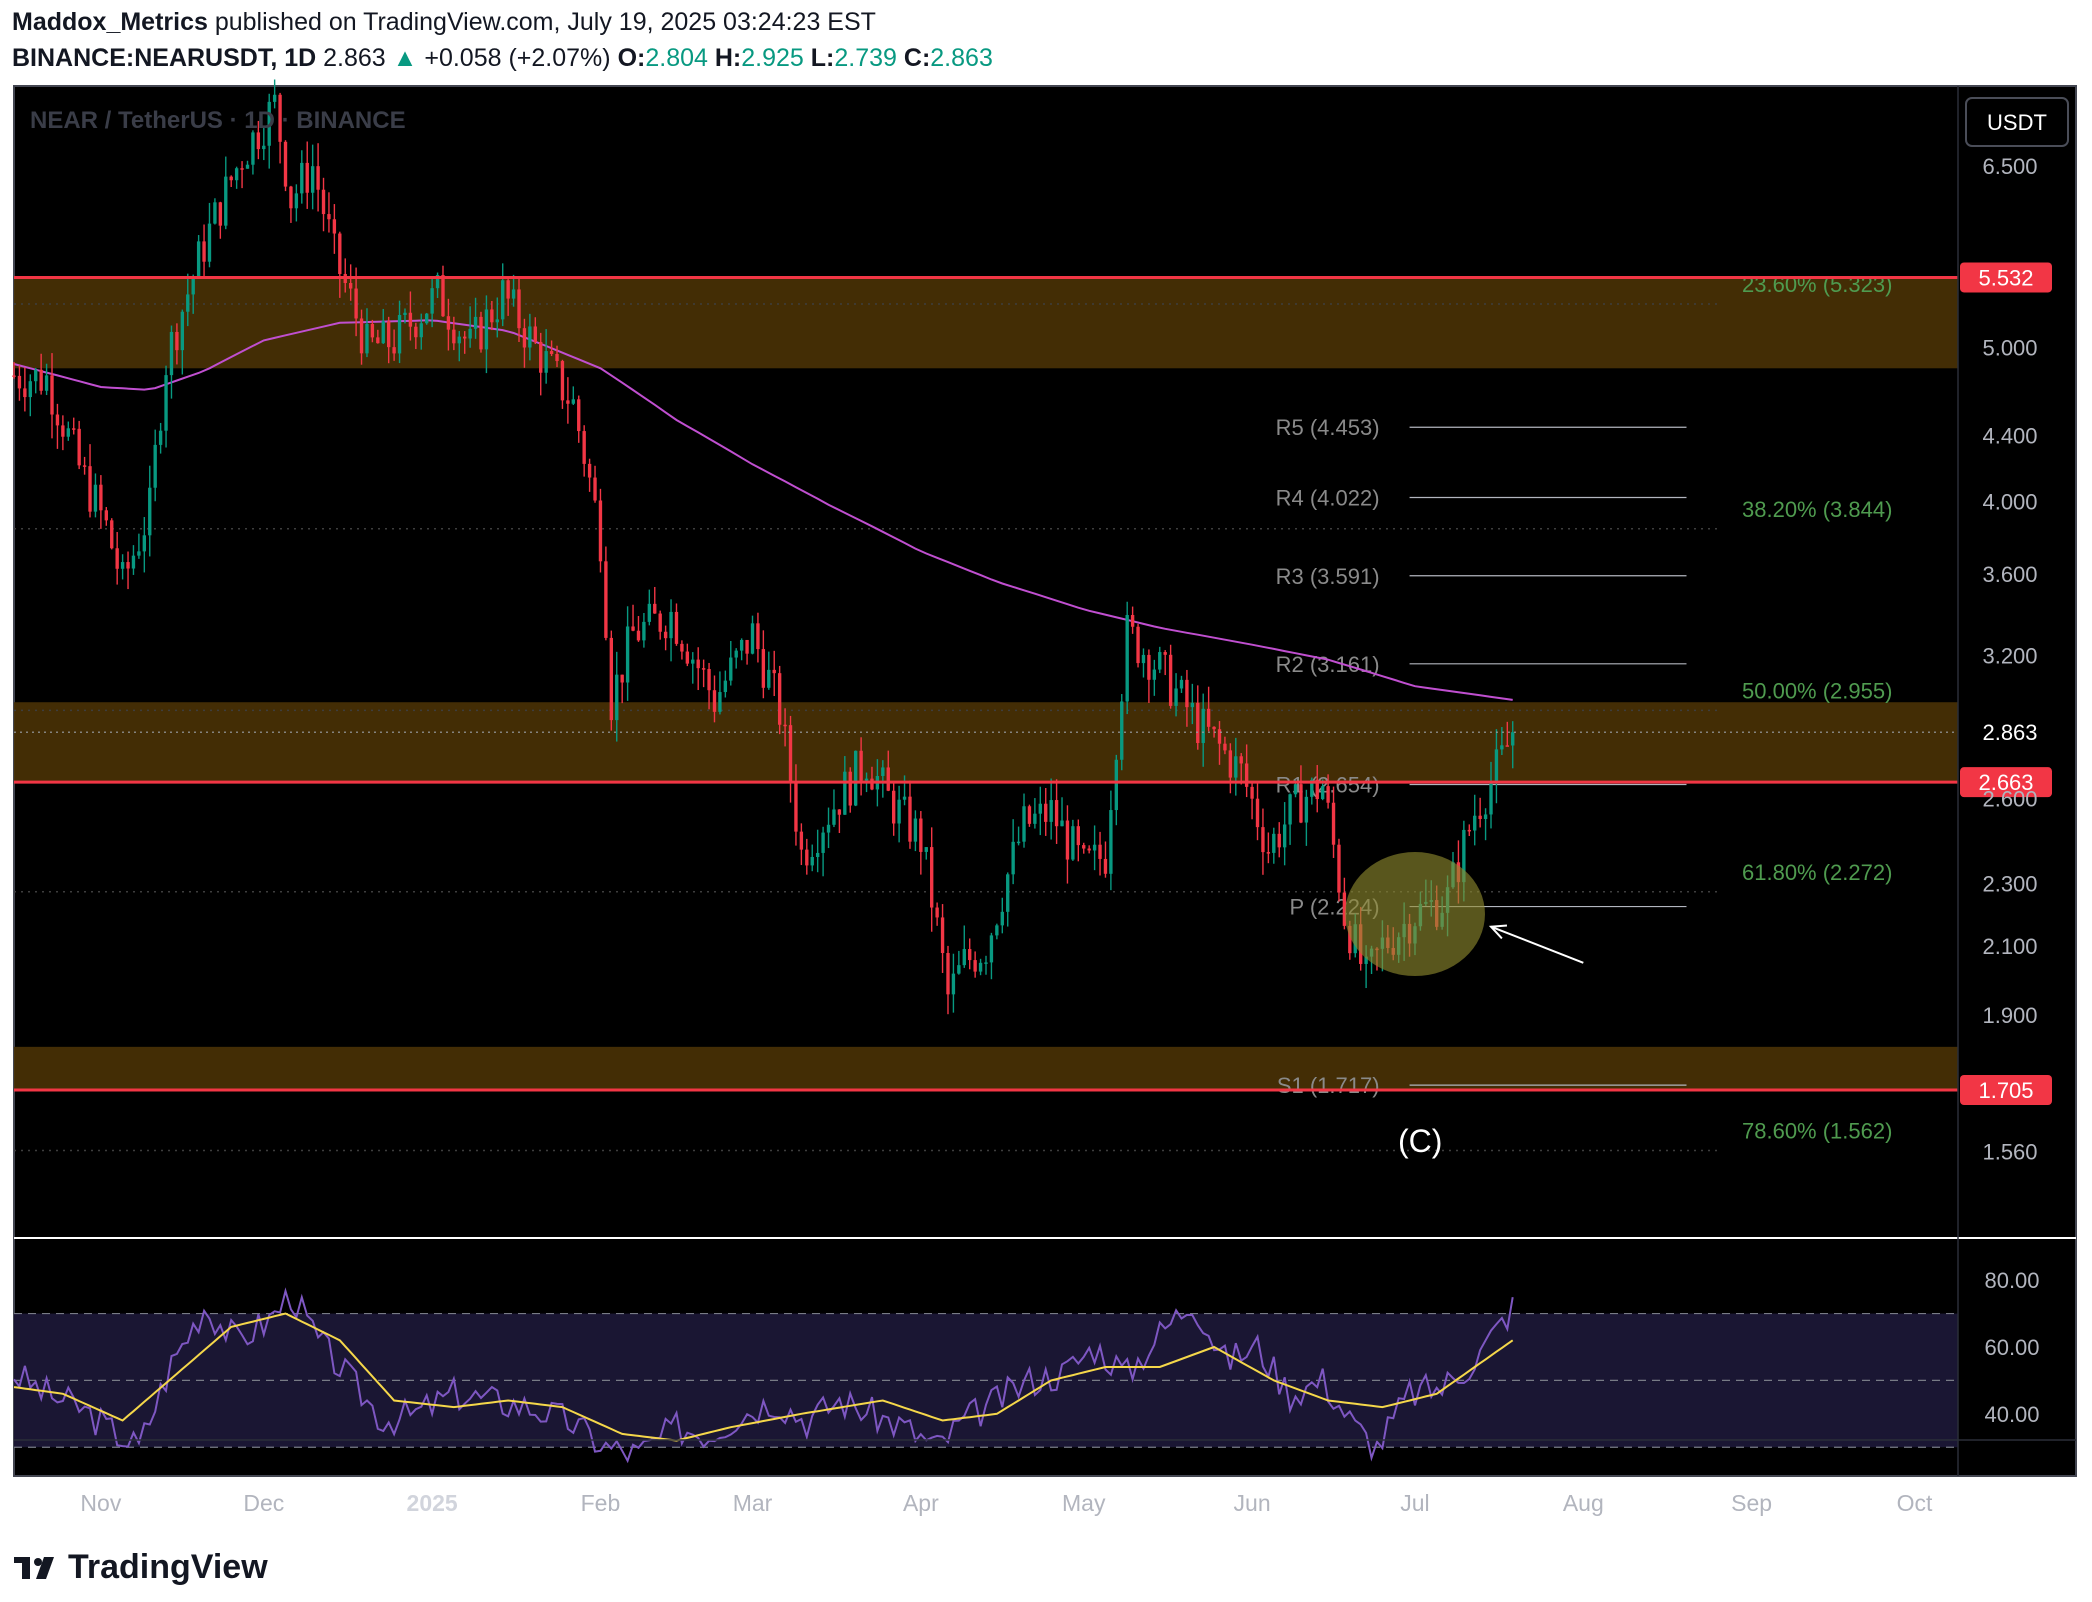 Image resolution: width=2092 pixels, height=1602 pixels. I want to click on pivot-label: R3 (3.591), so click(1328, 576).